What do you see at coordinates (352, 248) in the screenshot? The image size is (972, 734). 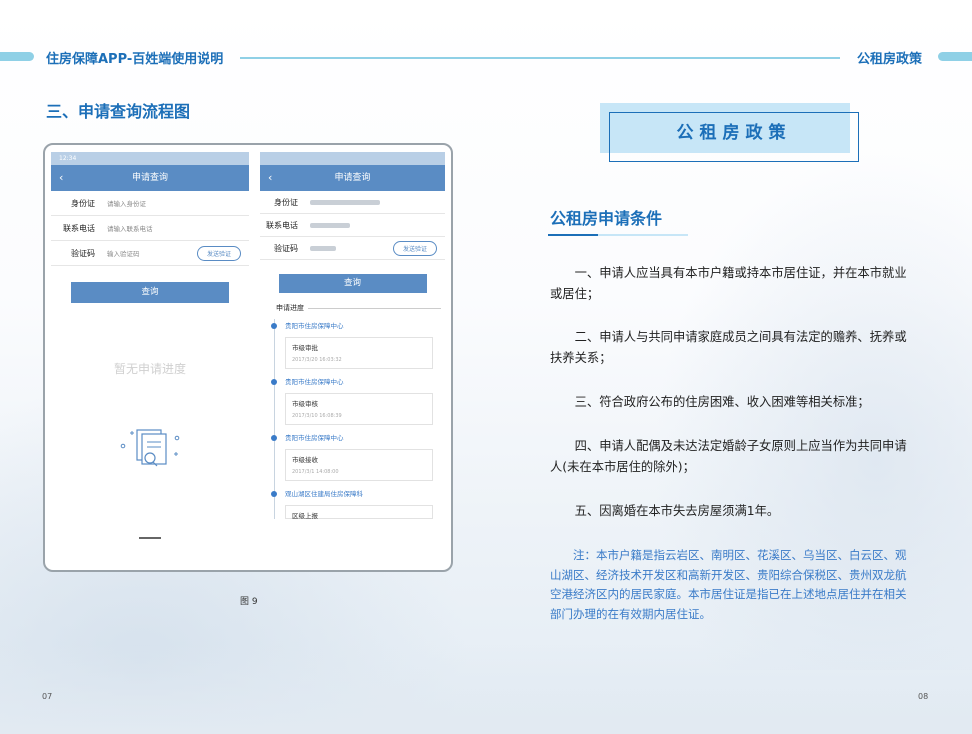 I see `verify-code-row-2: 验证码 发送验证` at bounding box center [352, 248].